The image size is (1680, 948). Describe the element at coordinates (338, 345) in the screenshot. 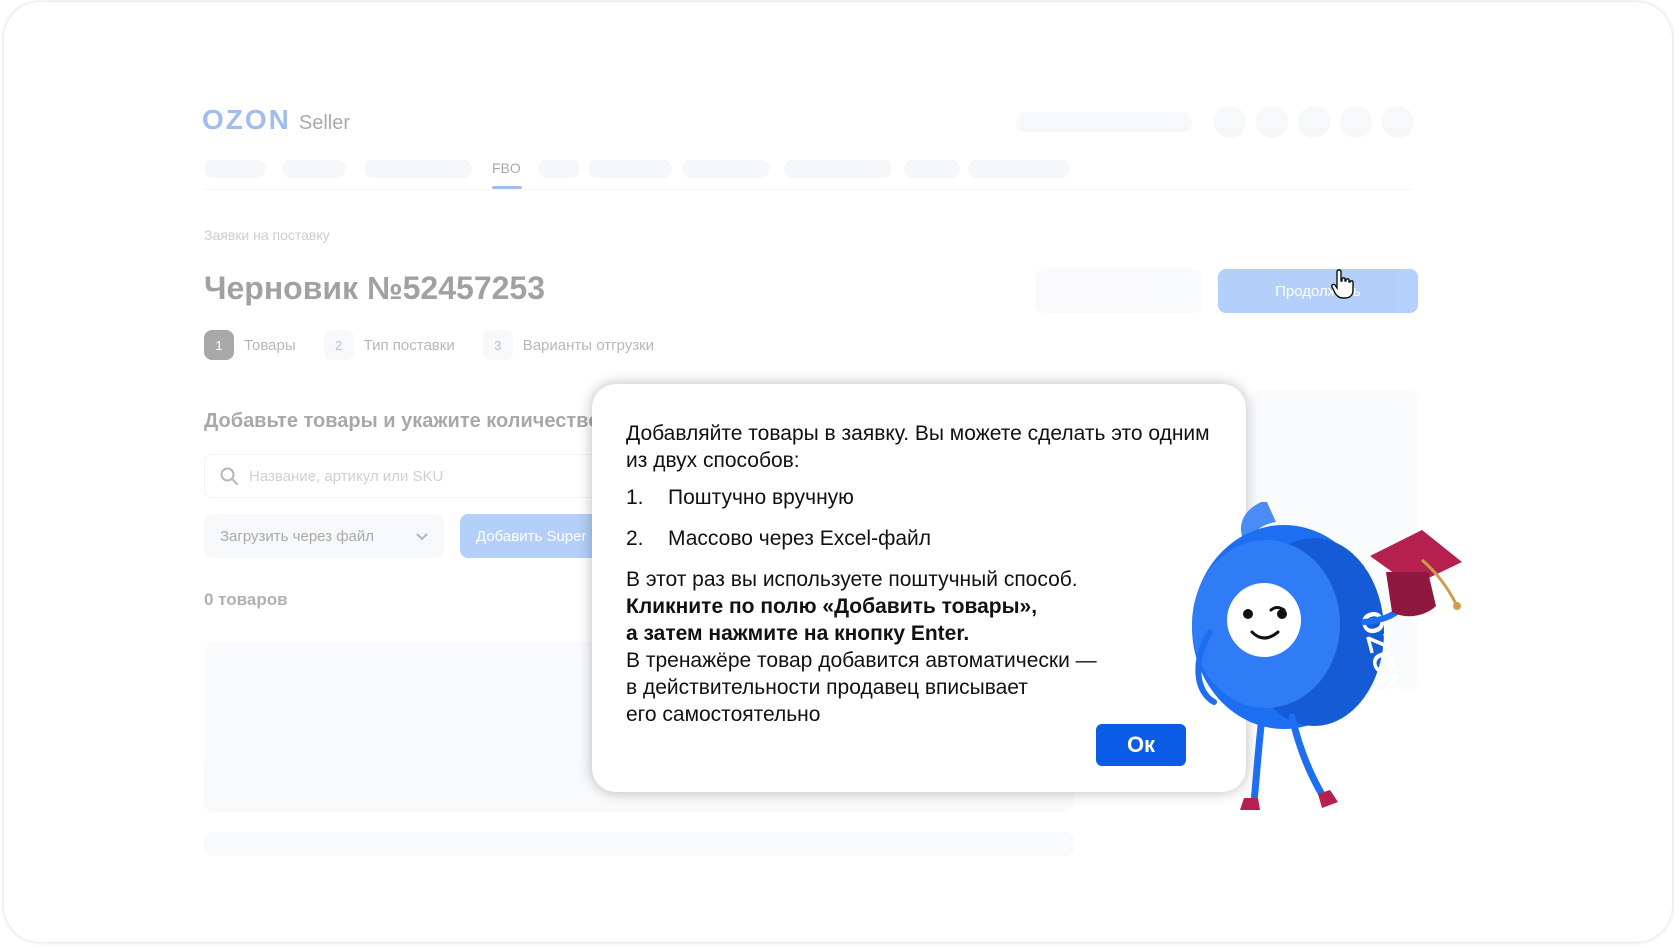

I see `step-number: 2` at that location.